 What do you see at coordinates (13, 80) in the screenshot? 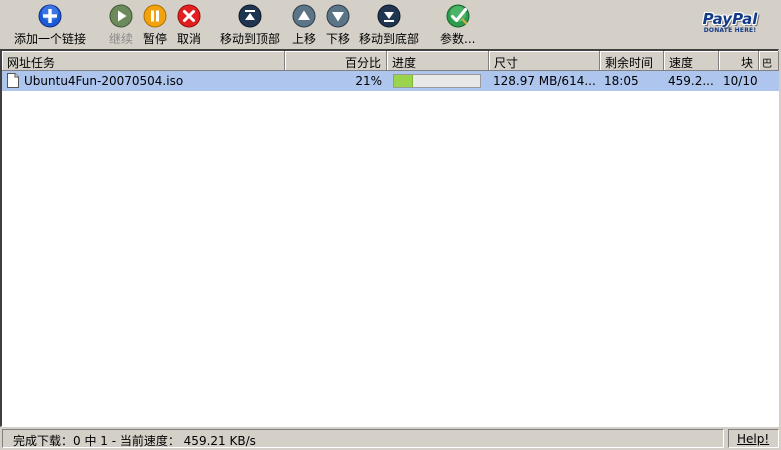
I see `file-icon` at bounding box center [13, 80].